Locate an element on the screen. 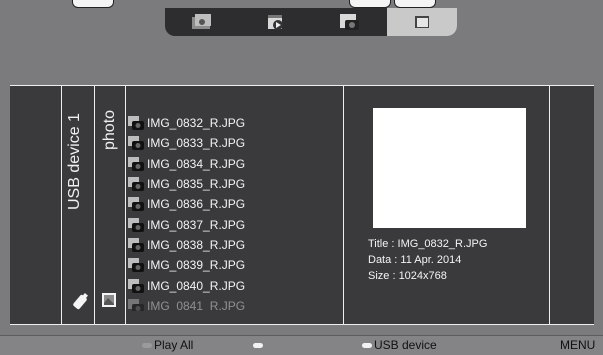  tab-music is located at coordinates (202, 22).